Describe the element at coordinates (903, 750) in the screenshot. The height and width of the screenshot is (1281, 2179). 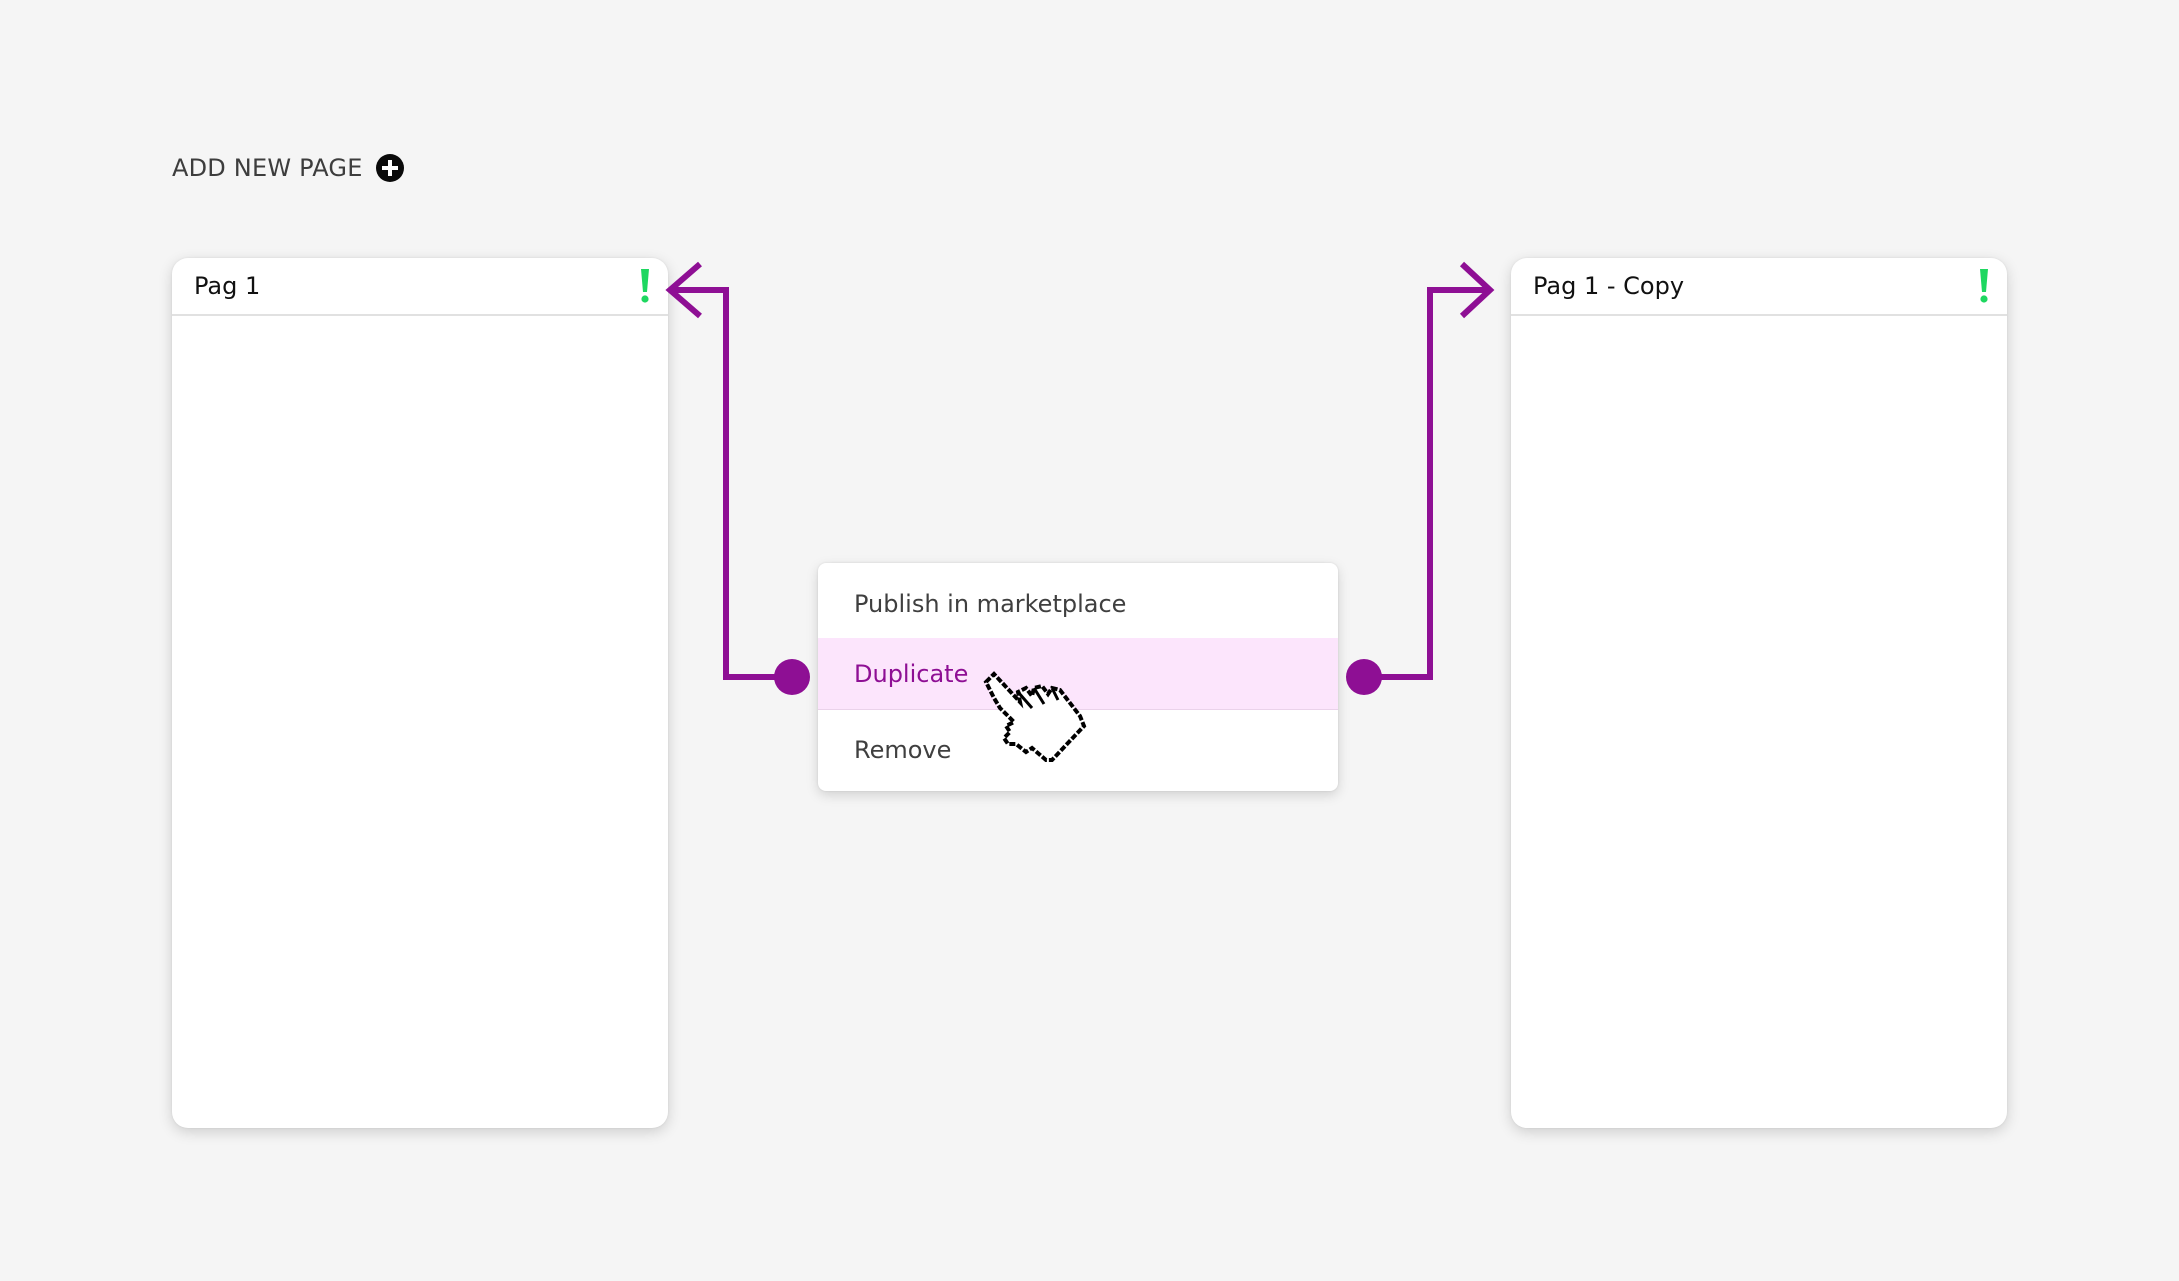
I see `menu-item-label: Remove` at that location.